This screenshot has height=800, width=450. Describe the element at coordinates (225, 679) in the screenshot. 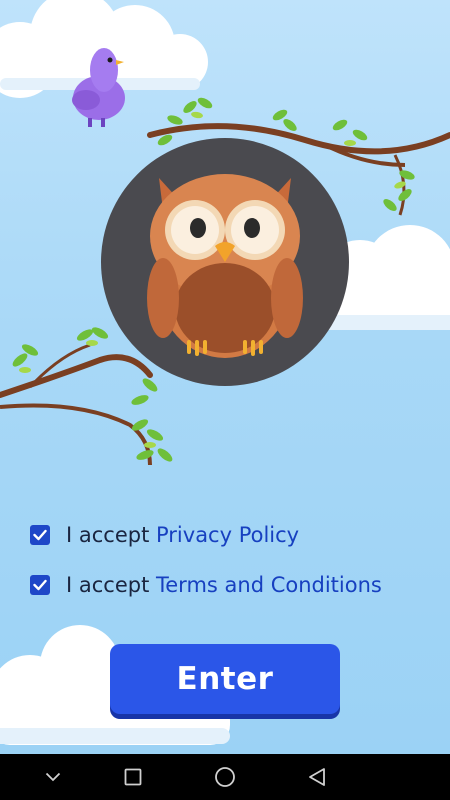

I see `enter-button: Enter` at that location.